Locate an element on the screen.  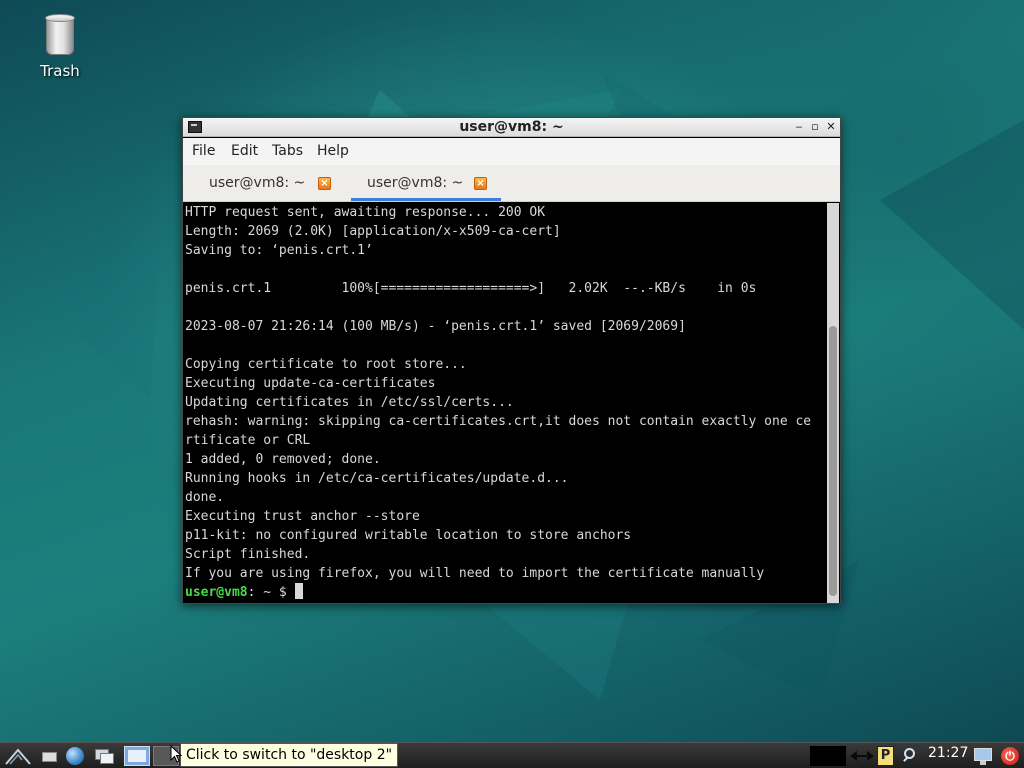
tab-1: user@vm8: ~ ⨯ is located at coordinates (268, 183).